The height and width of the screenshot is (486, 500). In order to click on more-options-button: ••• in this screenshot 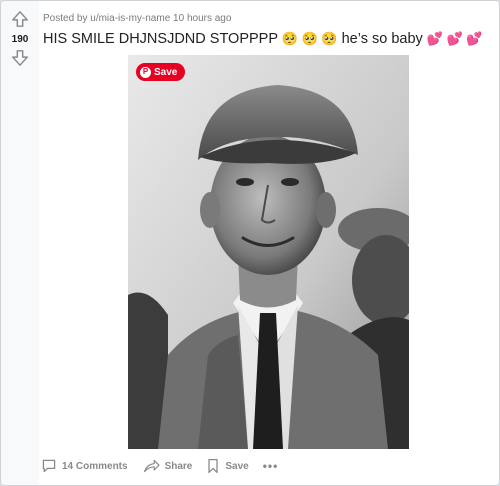, I will do `click(271, 466)`.